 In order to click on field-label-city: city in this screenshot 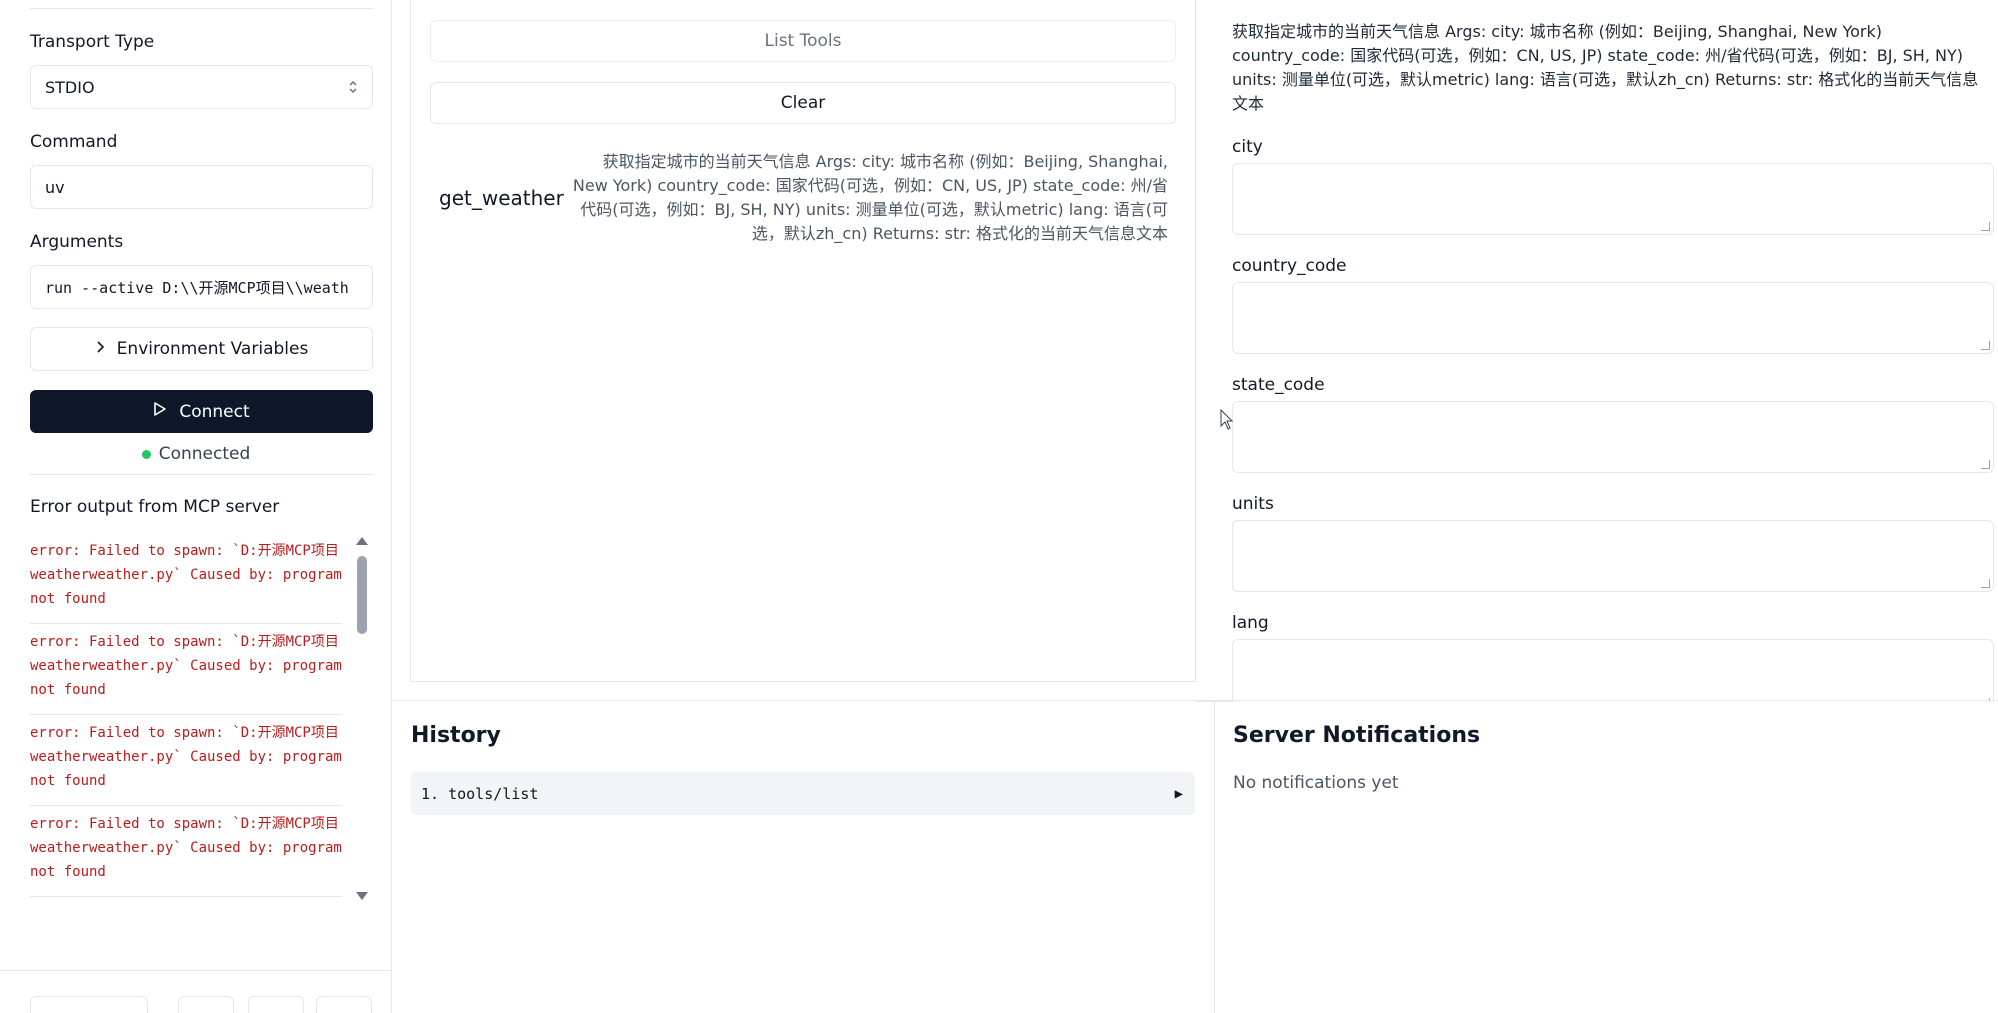, I will do `click(1247, 147)`.